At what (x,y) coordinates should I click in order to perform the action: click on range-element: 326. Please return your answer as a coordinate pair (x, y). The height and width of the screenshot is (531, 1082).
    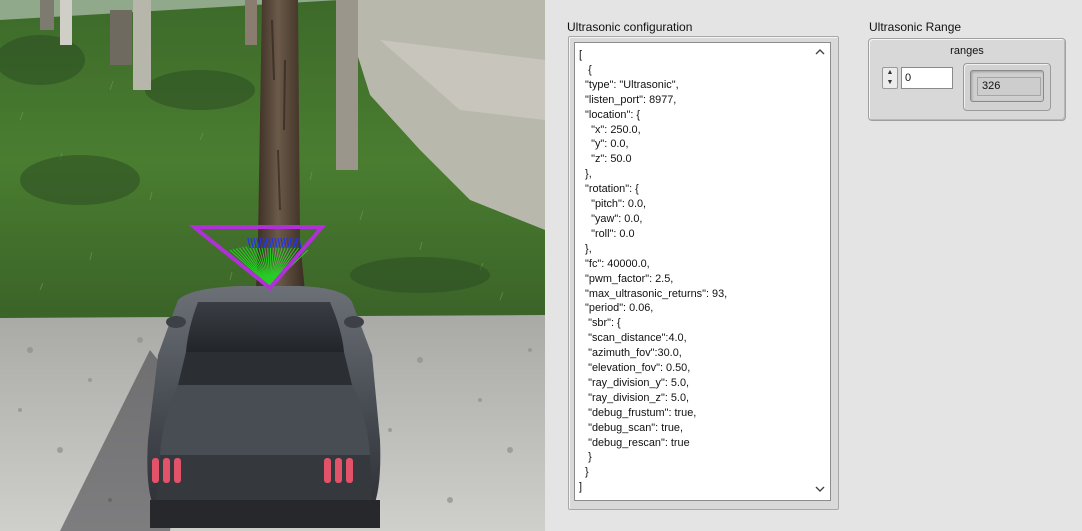
    Looking at the image, I should click on (1007, 86).